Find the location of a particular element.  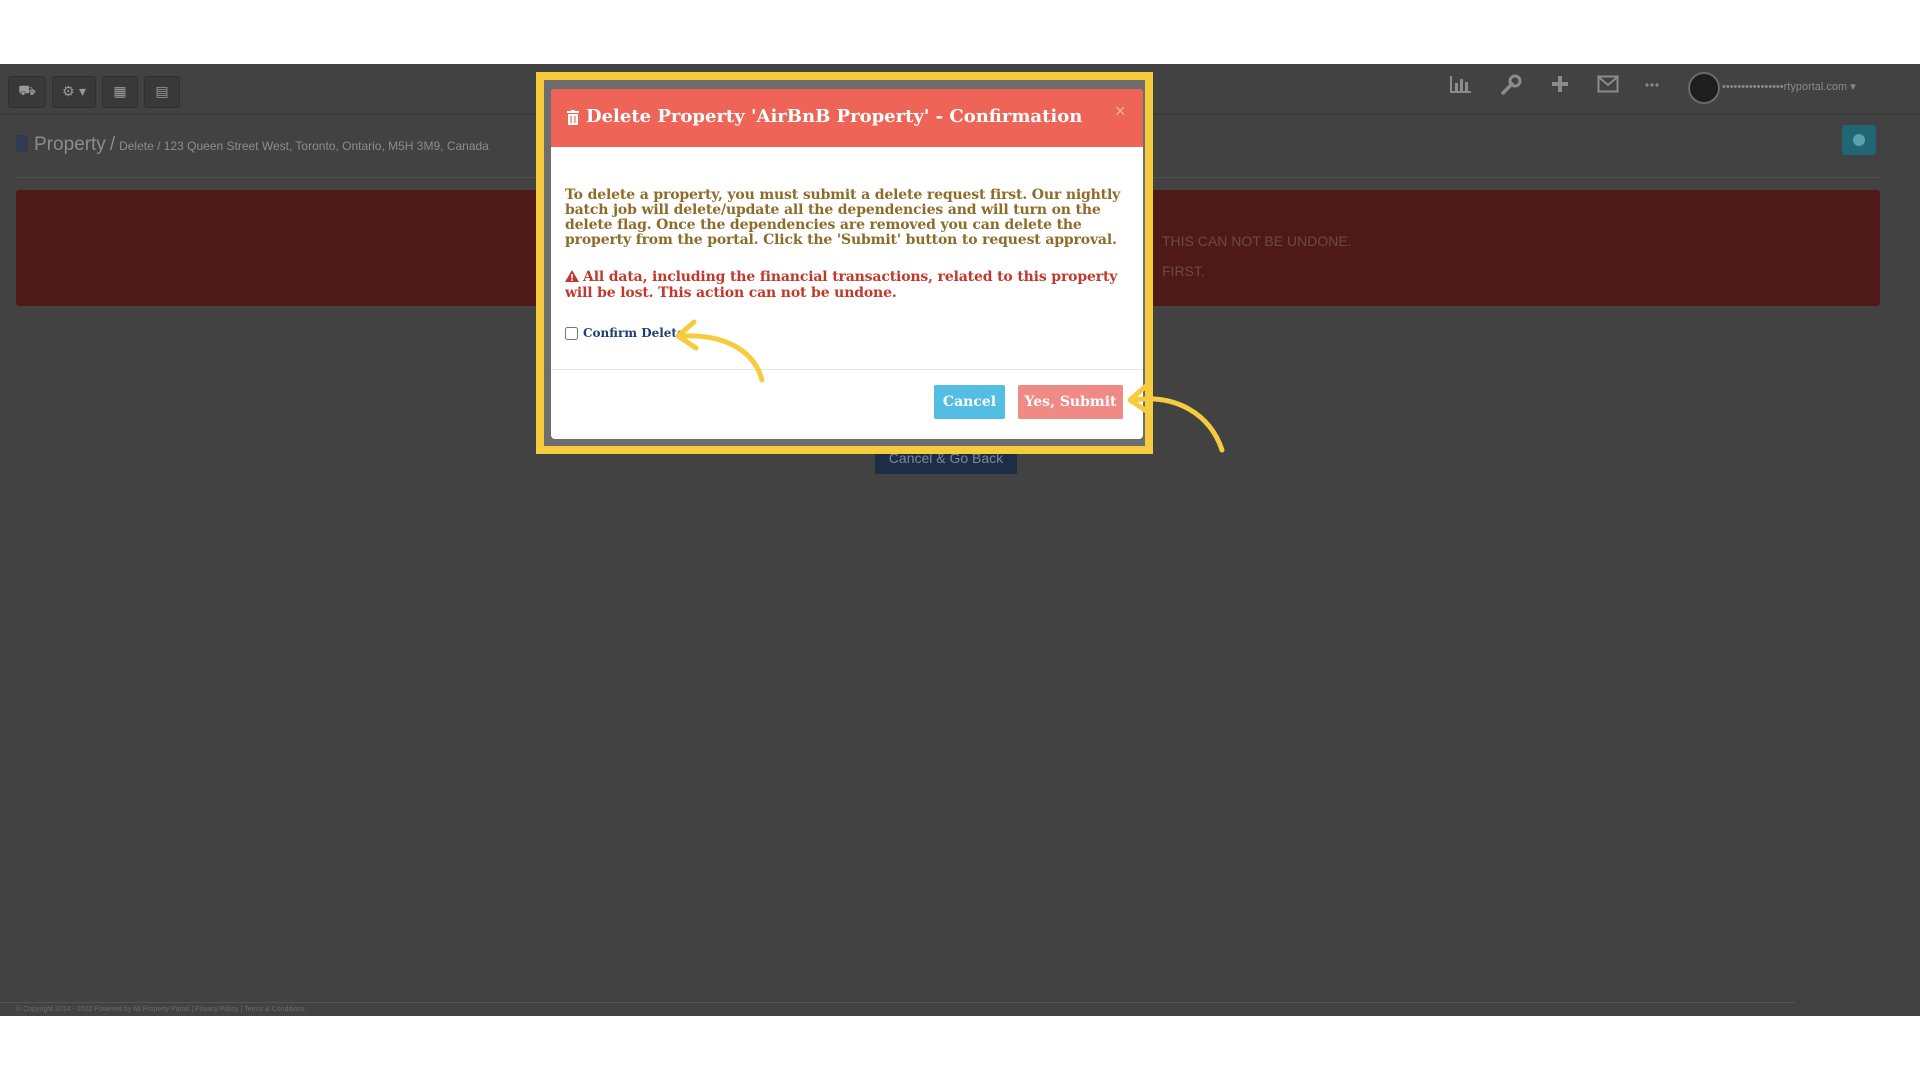

envelope-icon is located at coordinates (1608, 84).